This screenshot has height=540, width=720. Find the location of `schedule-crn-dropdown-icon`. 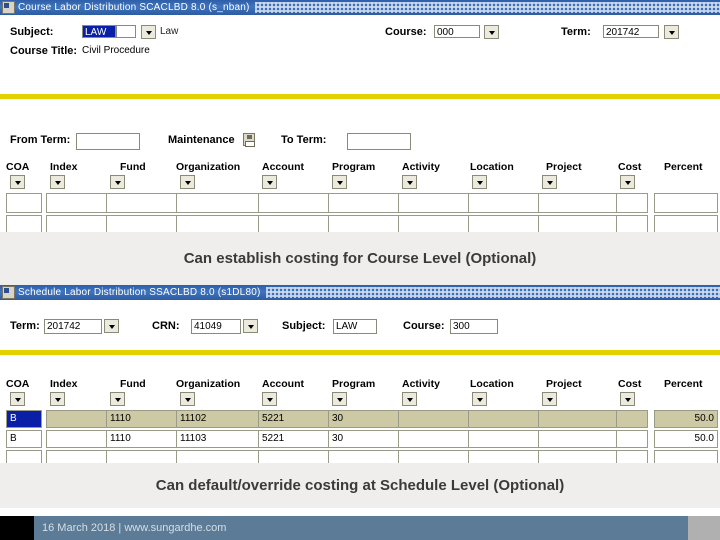

schedule-crn-dropdown-icon is located at coordinates (250, 326).